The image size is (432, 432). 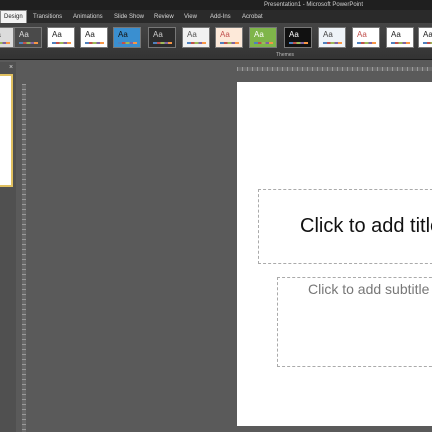 What do you see at coordinates (354, 322) in the screenshot?
I see `subtitle-placeholder: Click to add subtitle` at bounding box center [354, 322].